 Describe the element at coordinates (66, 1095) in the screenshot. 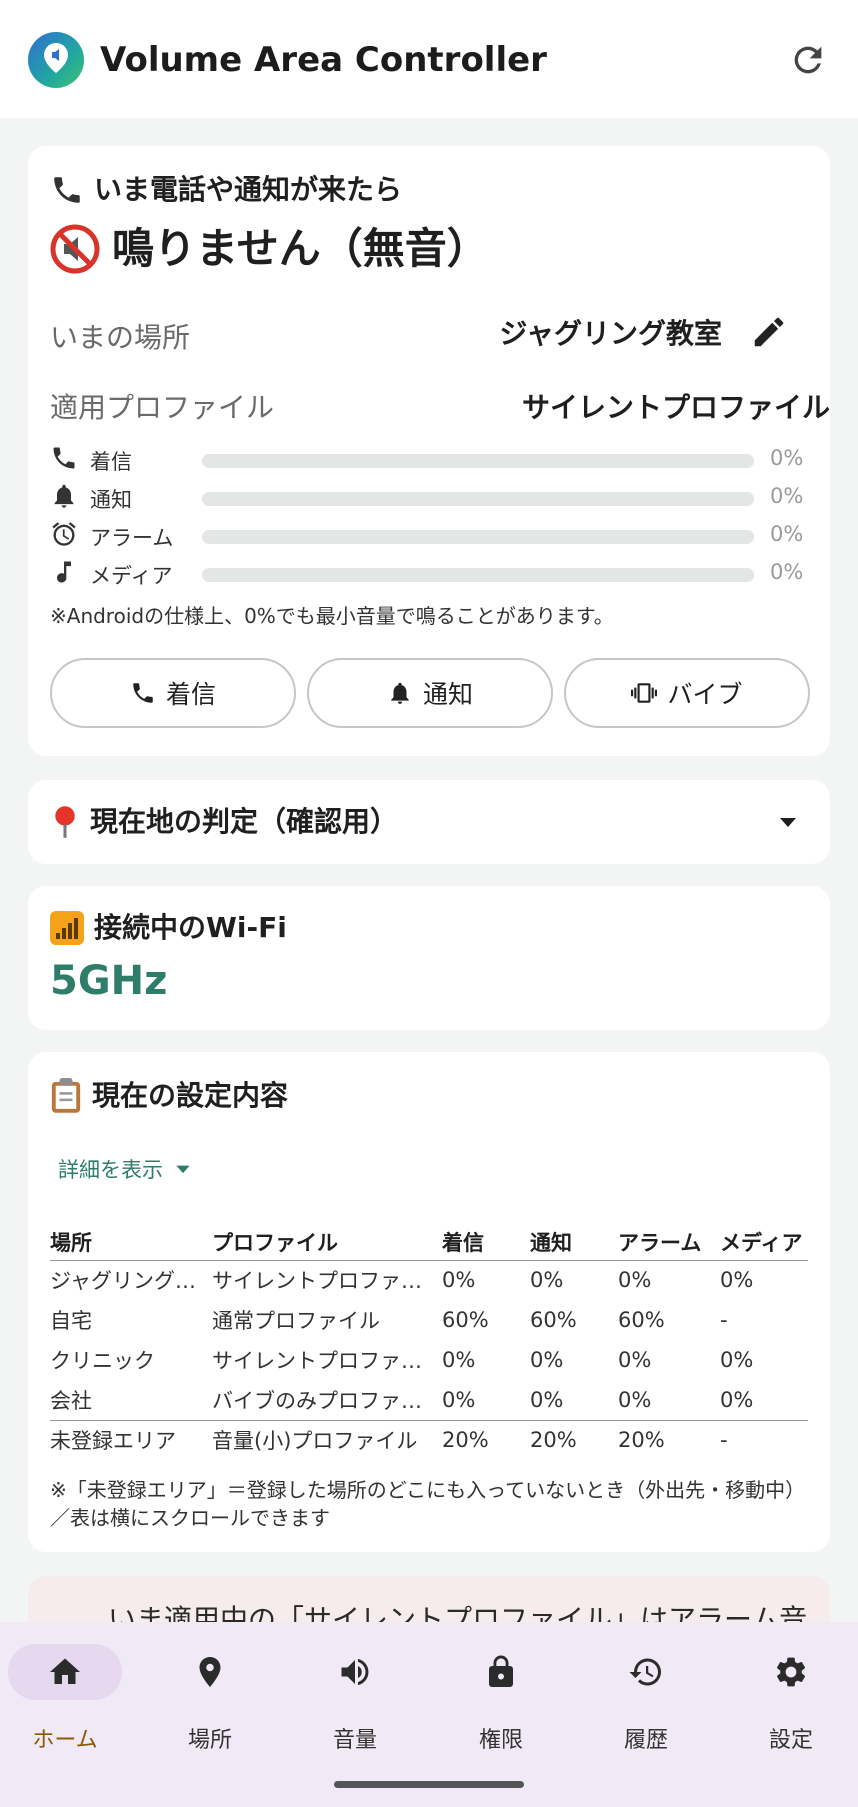

I see `clipboard-icon` at that location.